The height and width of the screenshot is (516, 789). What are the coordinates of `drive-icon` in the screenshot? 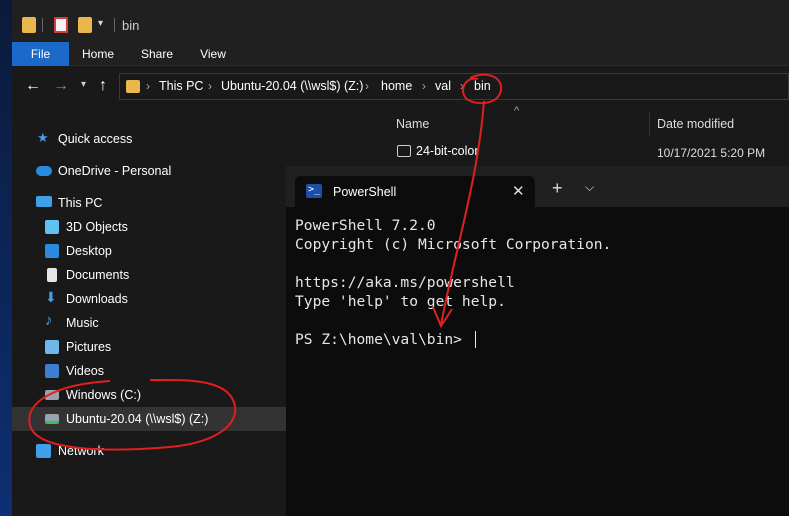 It's located at (52, 395).